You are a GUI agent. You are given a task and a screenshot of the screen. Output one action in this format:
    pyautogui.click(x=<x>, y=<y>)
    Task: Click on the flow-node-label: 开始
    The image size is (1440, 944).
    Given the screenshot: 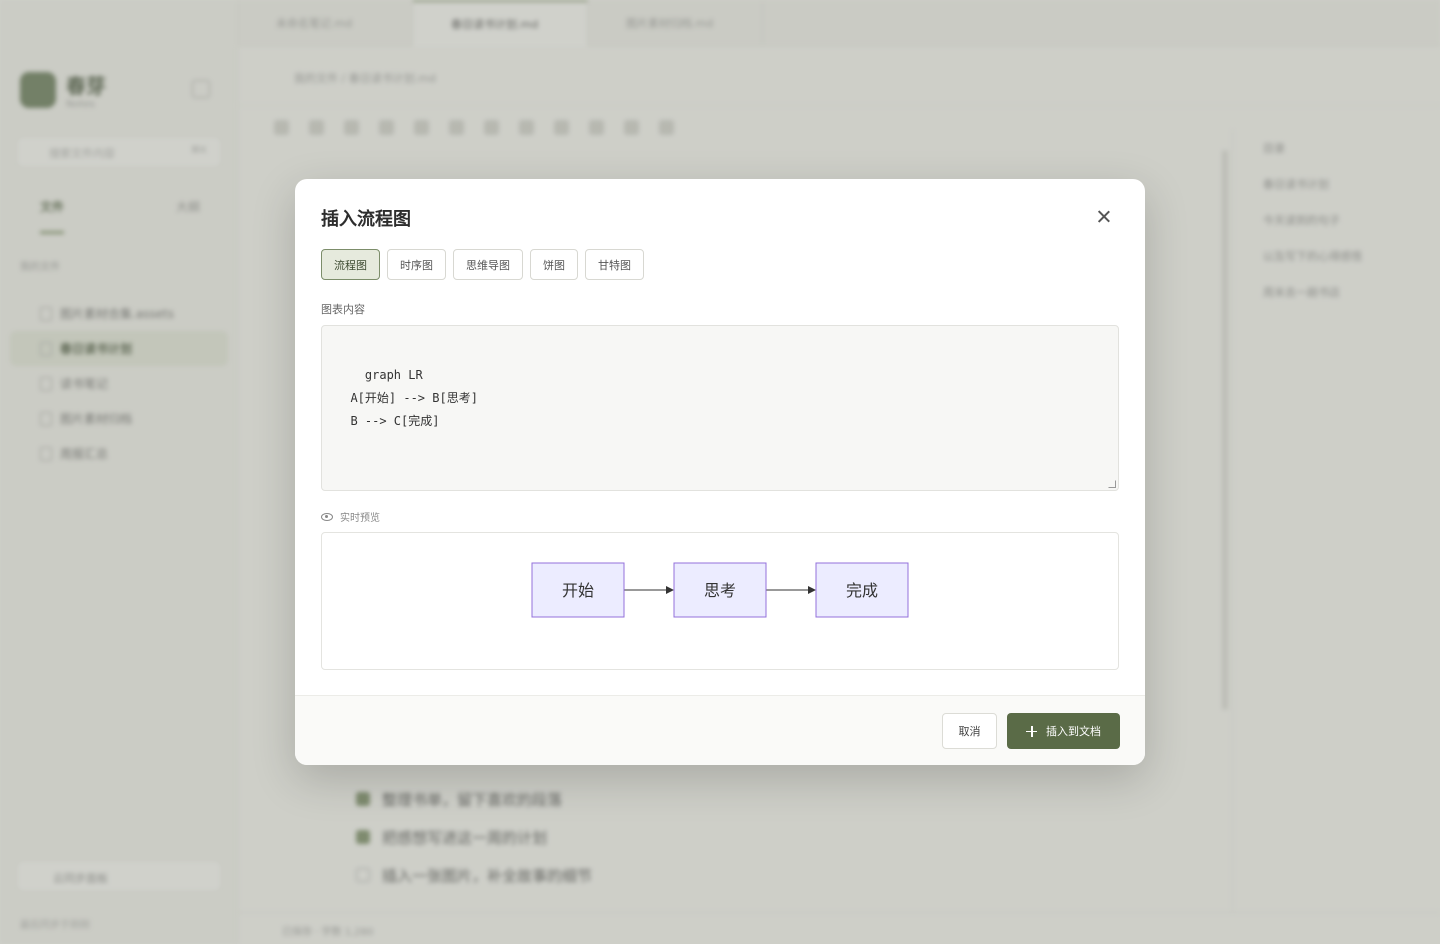 What is the action you would take?
    pyautogui.click(x=578, y=590)
    